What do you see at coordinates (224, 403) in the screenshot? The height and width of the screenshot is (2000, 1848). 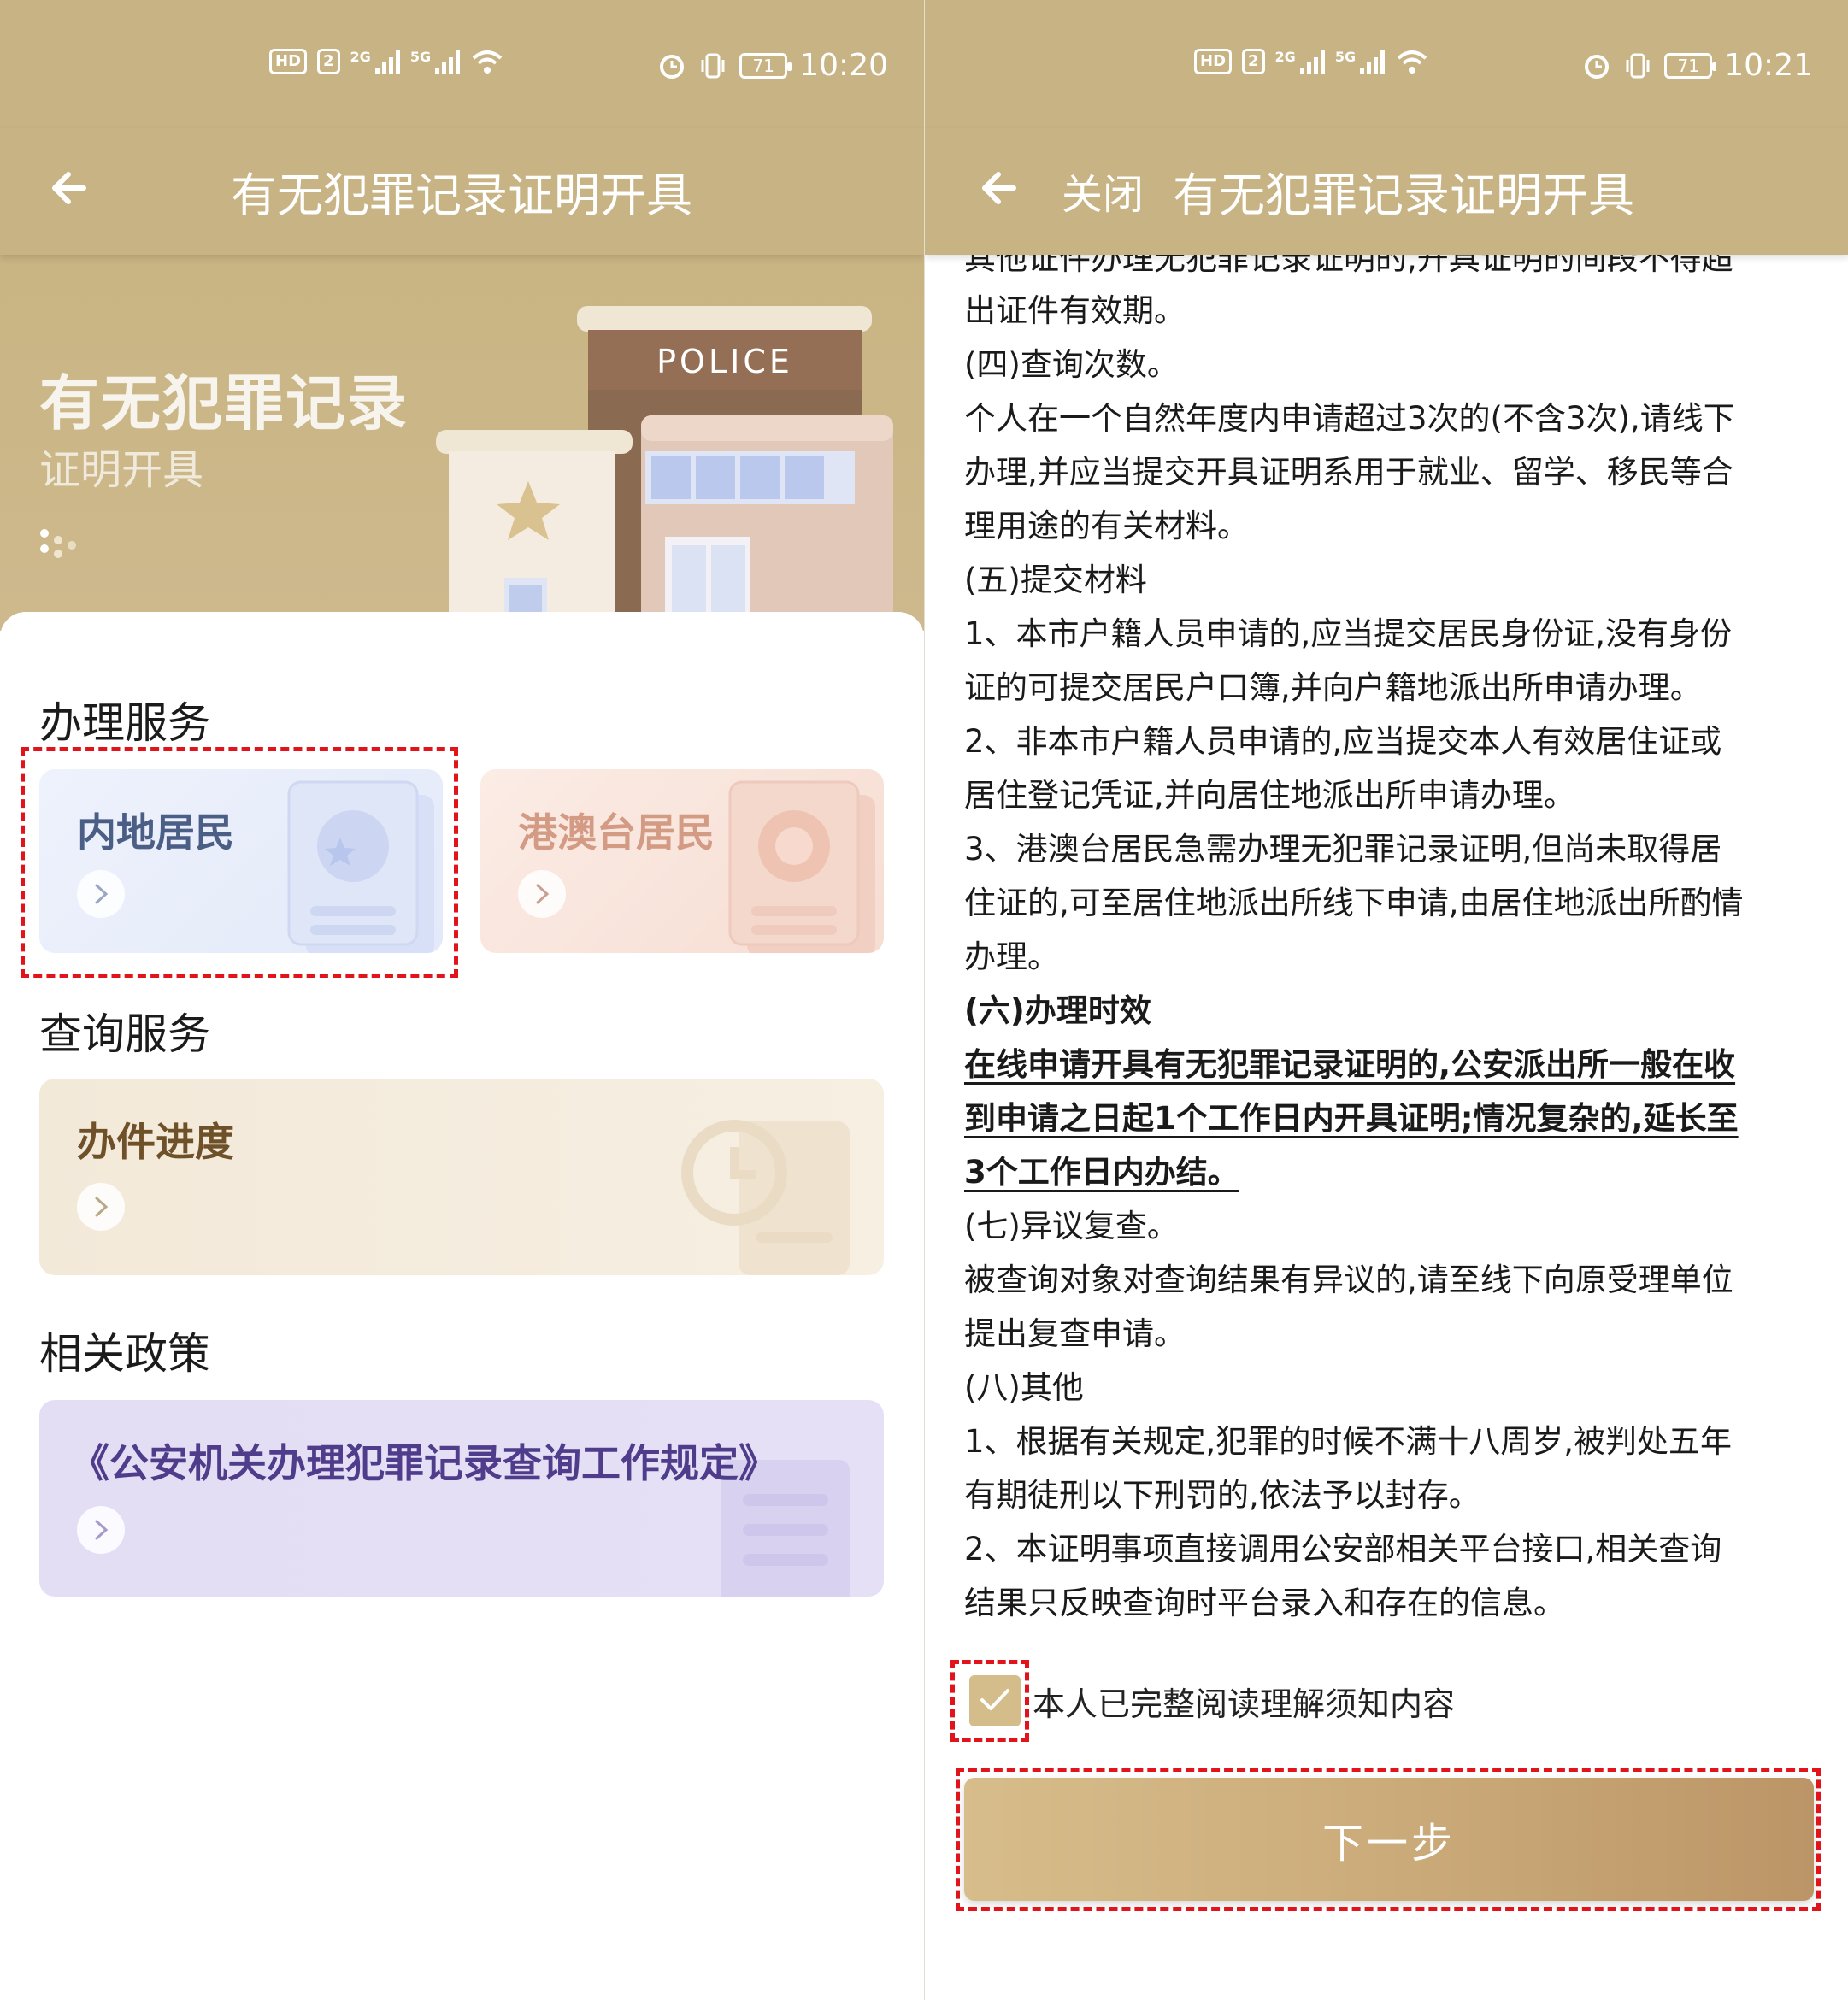 I see `banner-title: 有无犯罪记录` at bounding box center [224, 403].